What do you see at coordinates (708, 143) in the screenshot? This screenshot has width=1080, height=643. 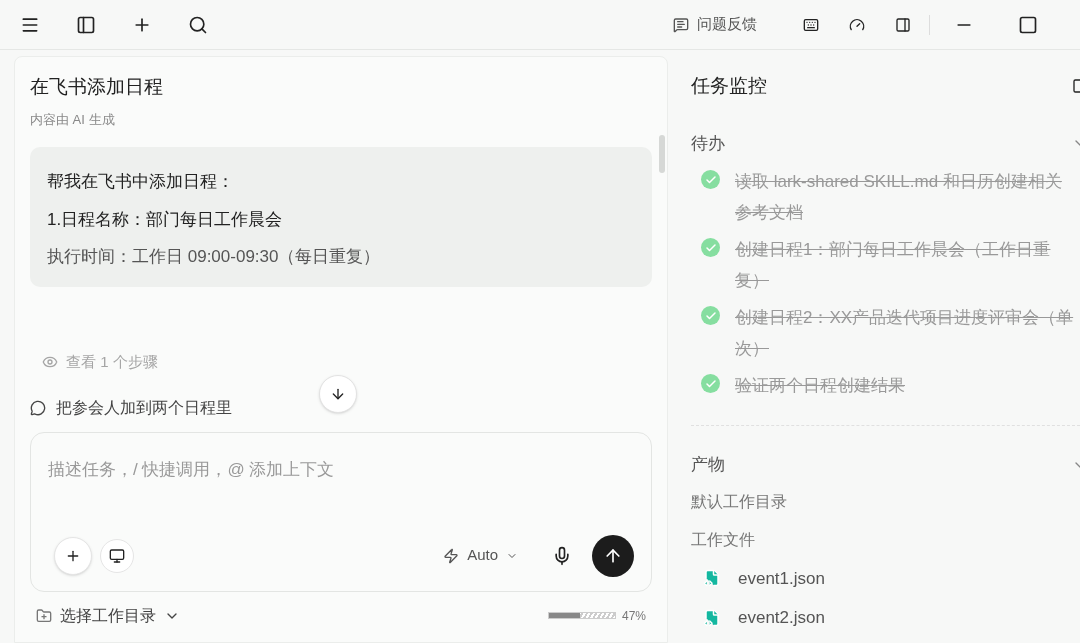 I see `todo-heading: 待办` at bounding box center [708, 143].